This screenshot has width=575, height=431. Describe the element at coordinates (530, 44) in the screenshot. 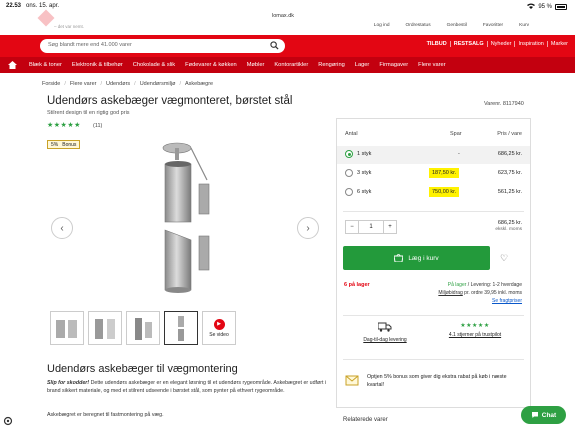

I see `topnav-inspiration: Inspiration` at that location.